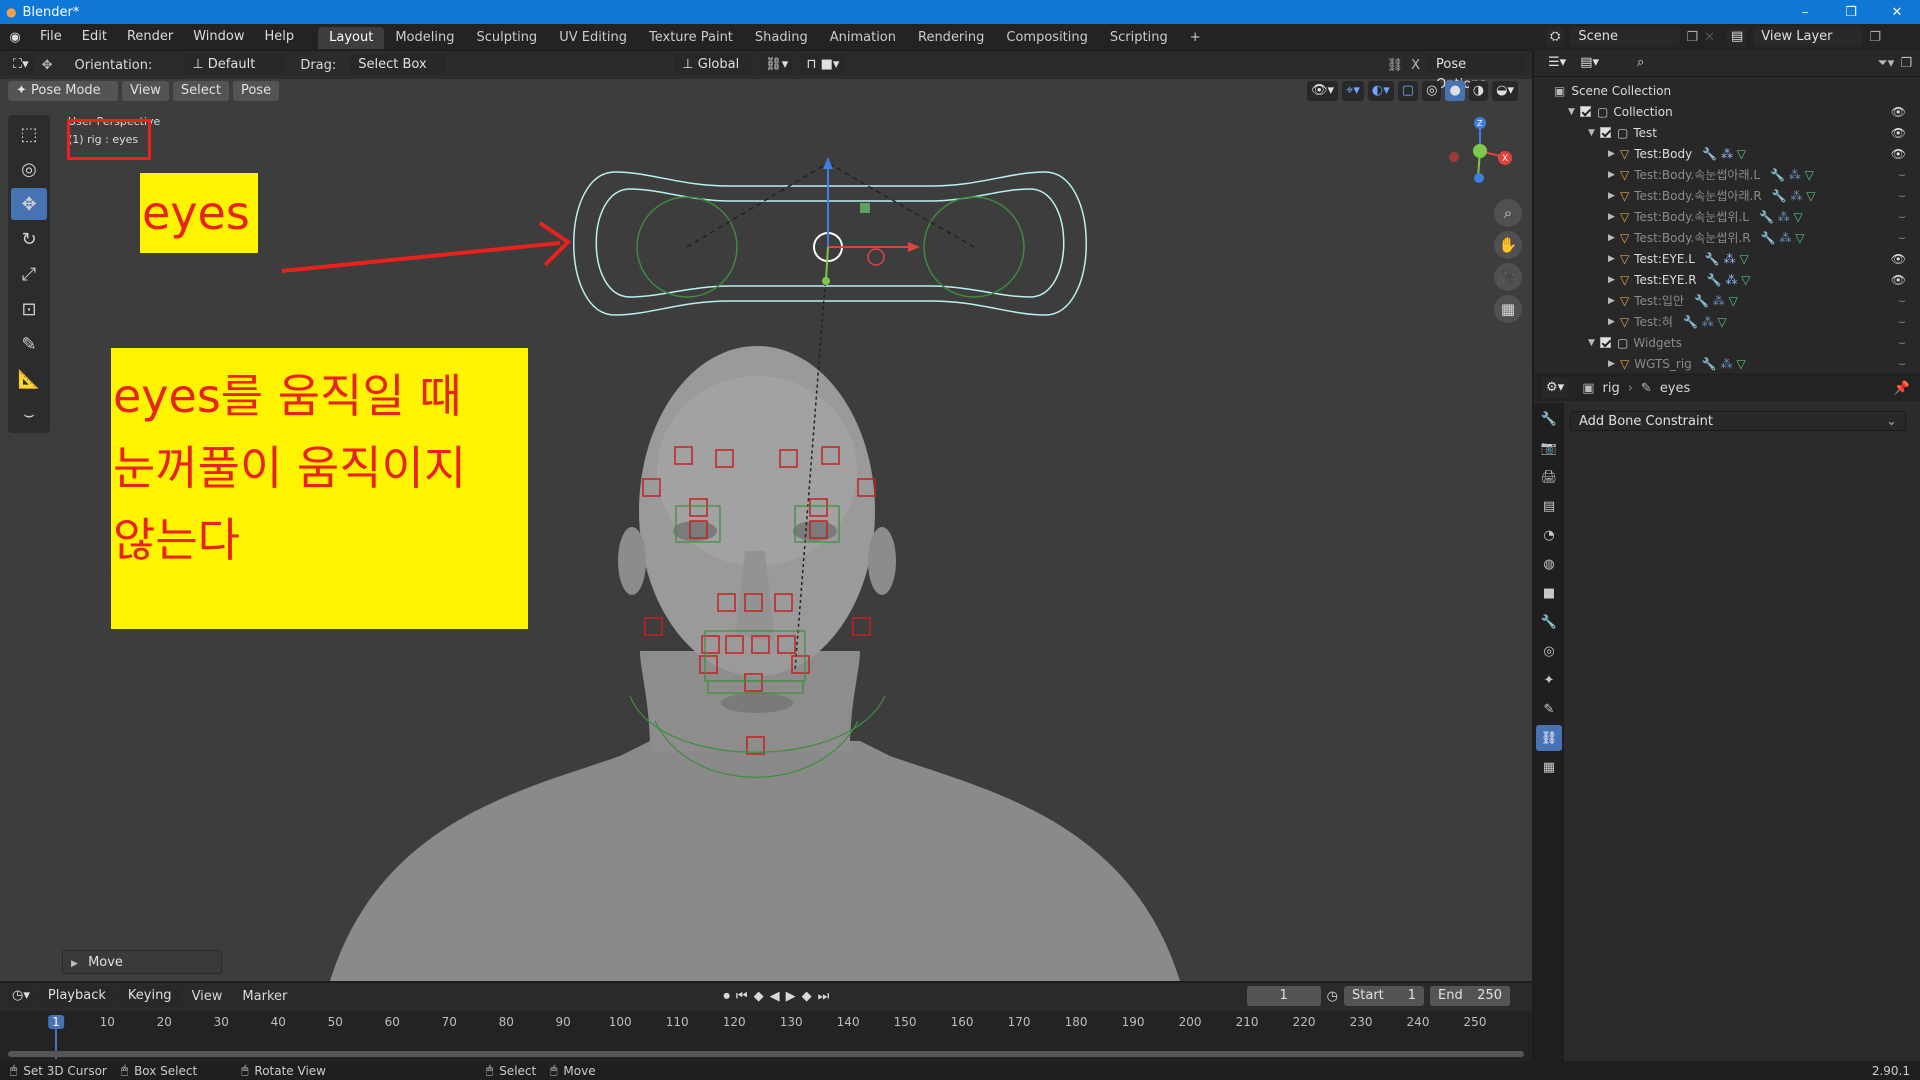 The height and width of the screenshot is (1080, 1920). I want to click on outliner-item: ▼ ▢ Widgets ⌣, so click(1727, 342).